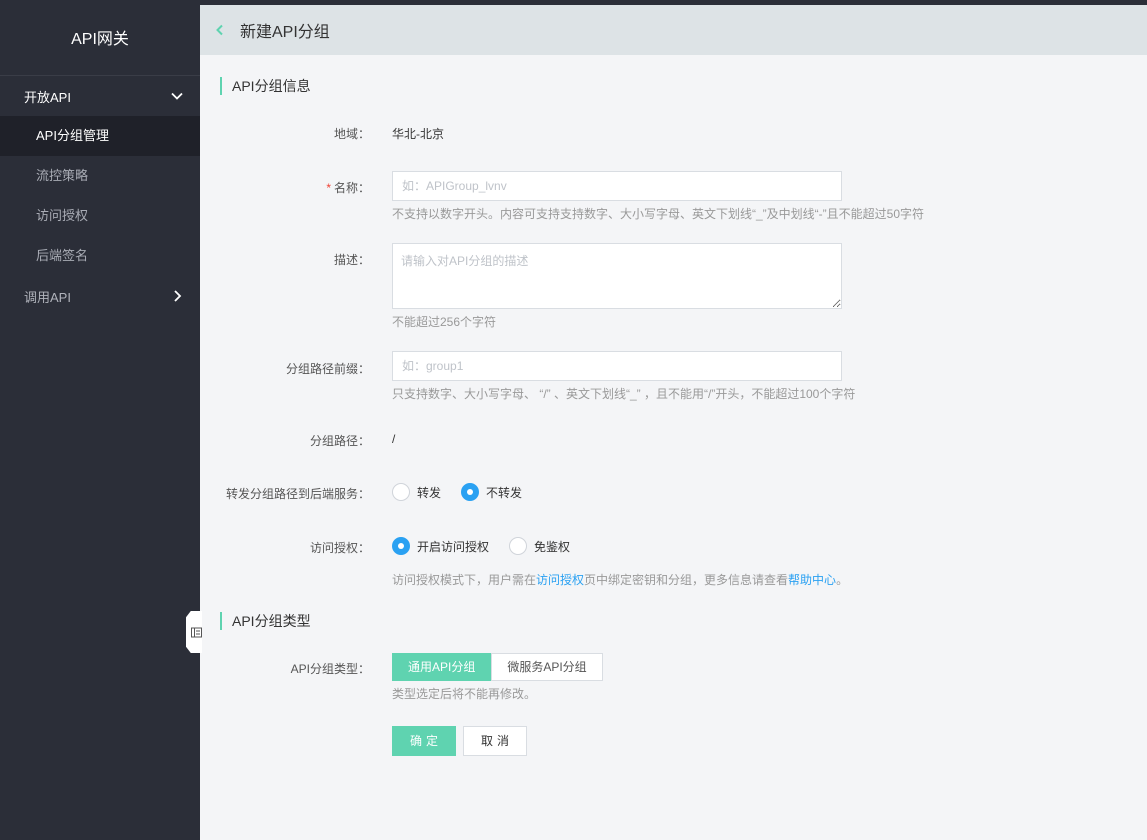 The width and height of the screenshot is (1147, 840). Describe the element at coordinates (285, 187) in the screenshot. I see `name-label: * 名称：` at that location.